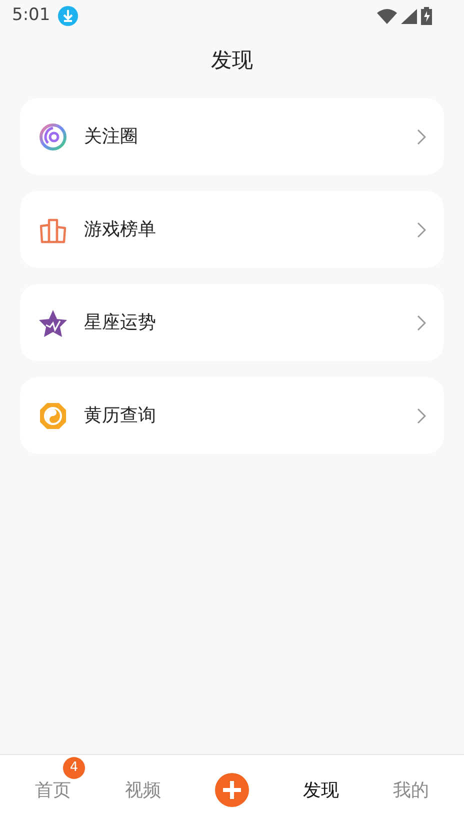 The height and width of the screenshot is (825, 464). Describe the element at coordinates (74, 767) in the screenshot. I see `badge-count: 4` at that location.